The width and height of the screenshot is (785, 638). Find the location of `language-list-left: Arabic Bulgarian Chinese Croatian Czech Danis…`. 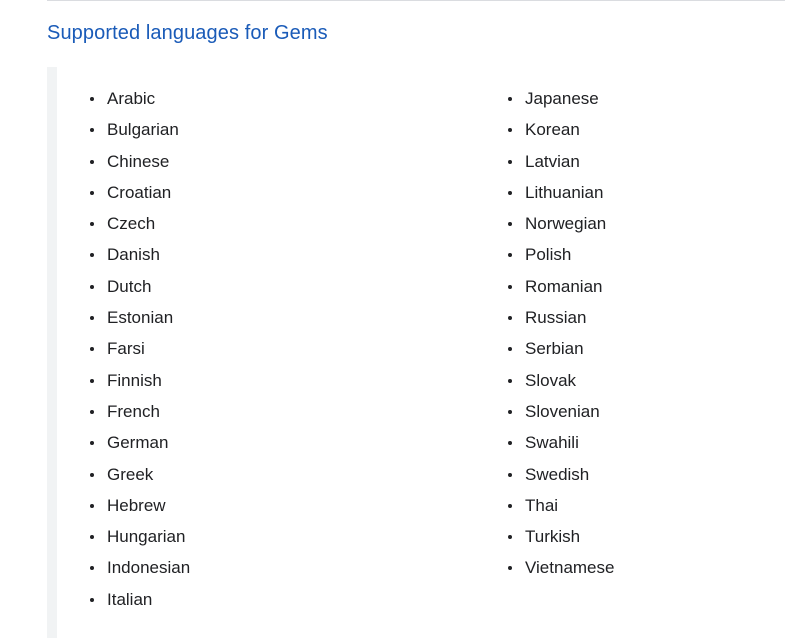

language-list-left: Arabic Bulgarian Chinese Croatian Czech Danis… is located at coordinates (135, 349).